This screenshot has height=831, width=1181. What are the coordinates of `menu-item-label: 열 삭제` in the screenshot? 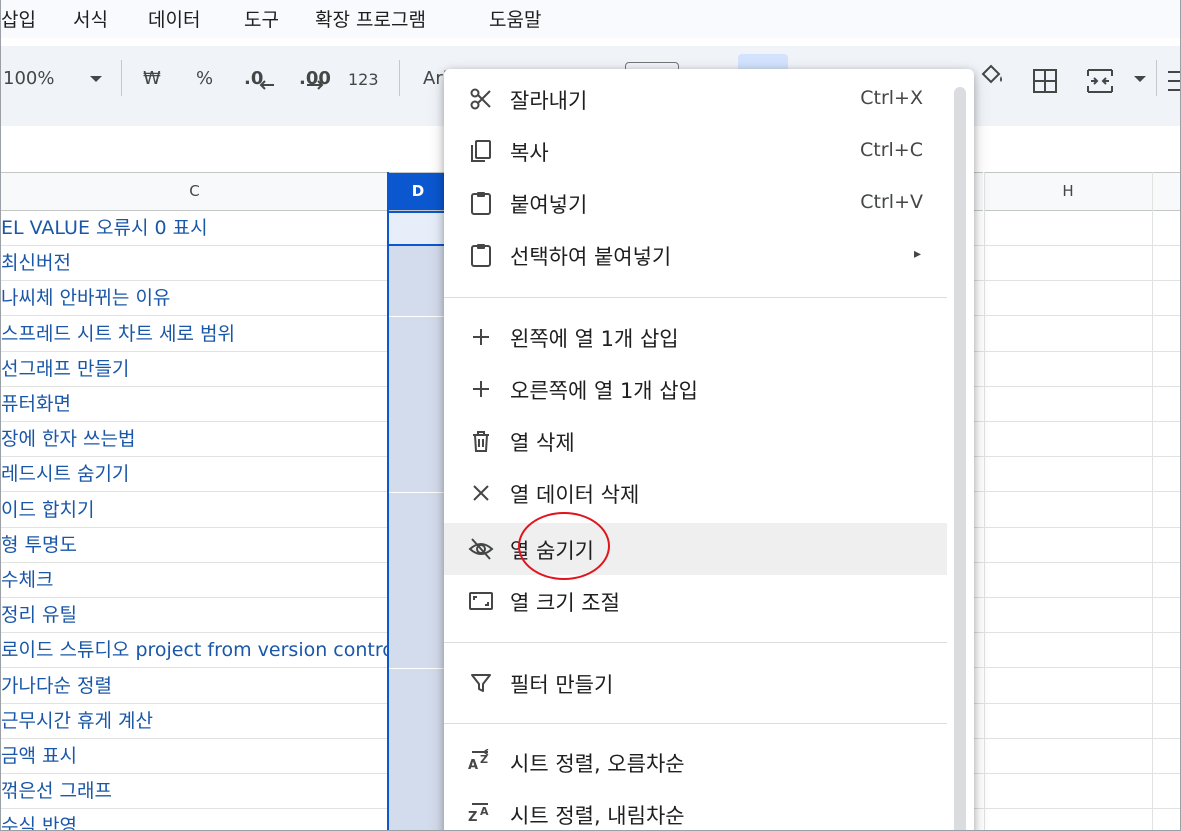 It's located at (542, 443).